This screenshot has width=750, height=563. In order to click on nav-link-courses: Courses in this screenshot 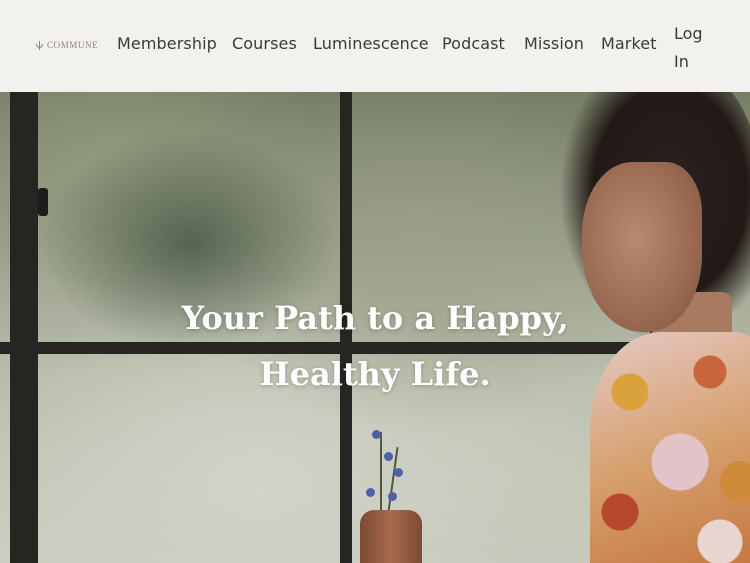, I will do `click(264, 43)`.